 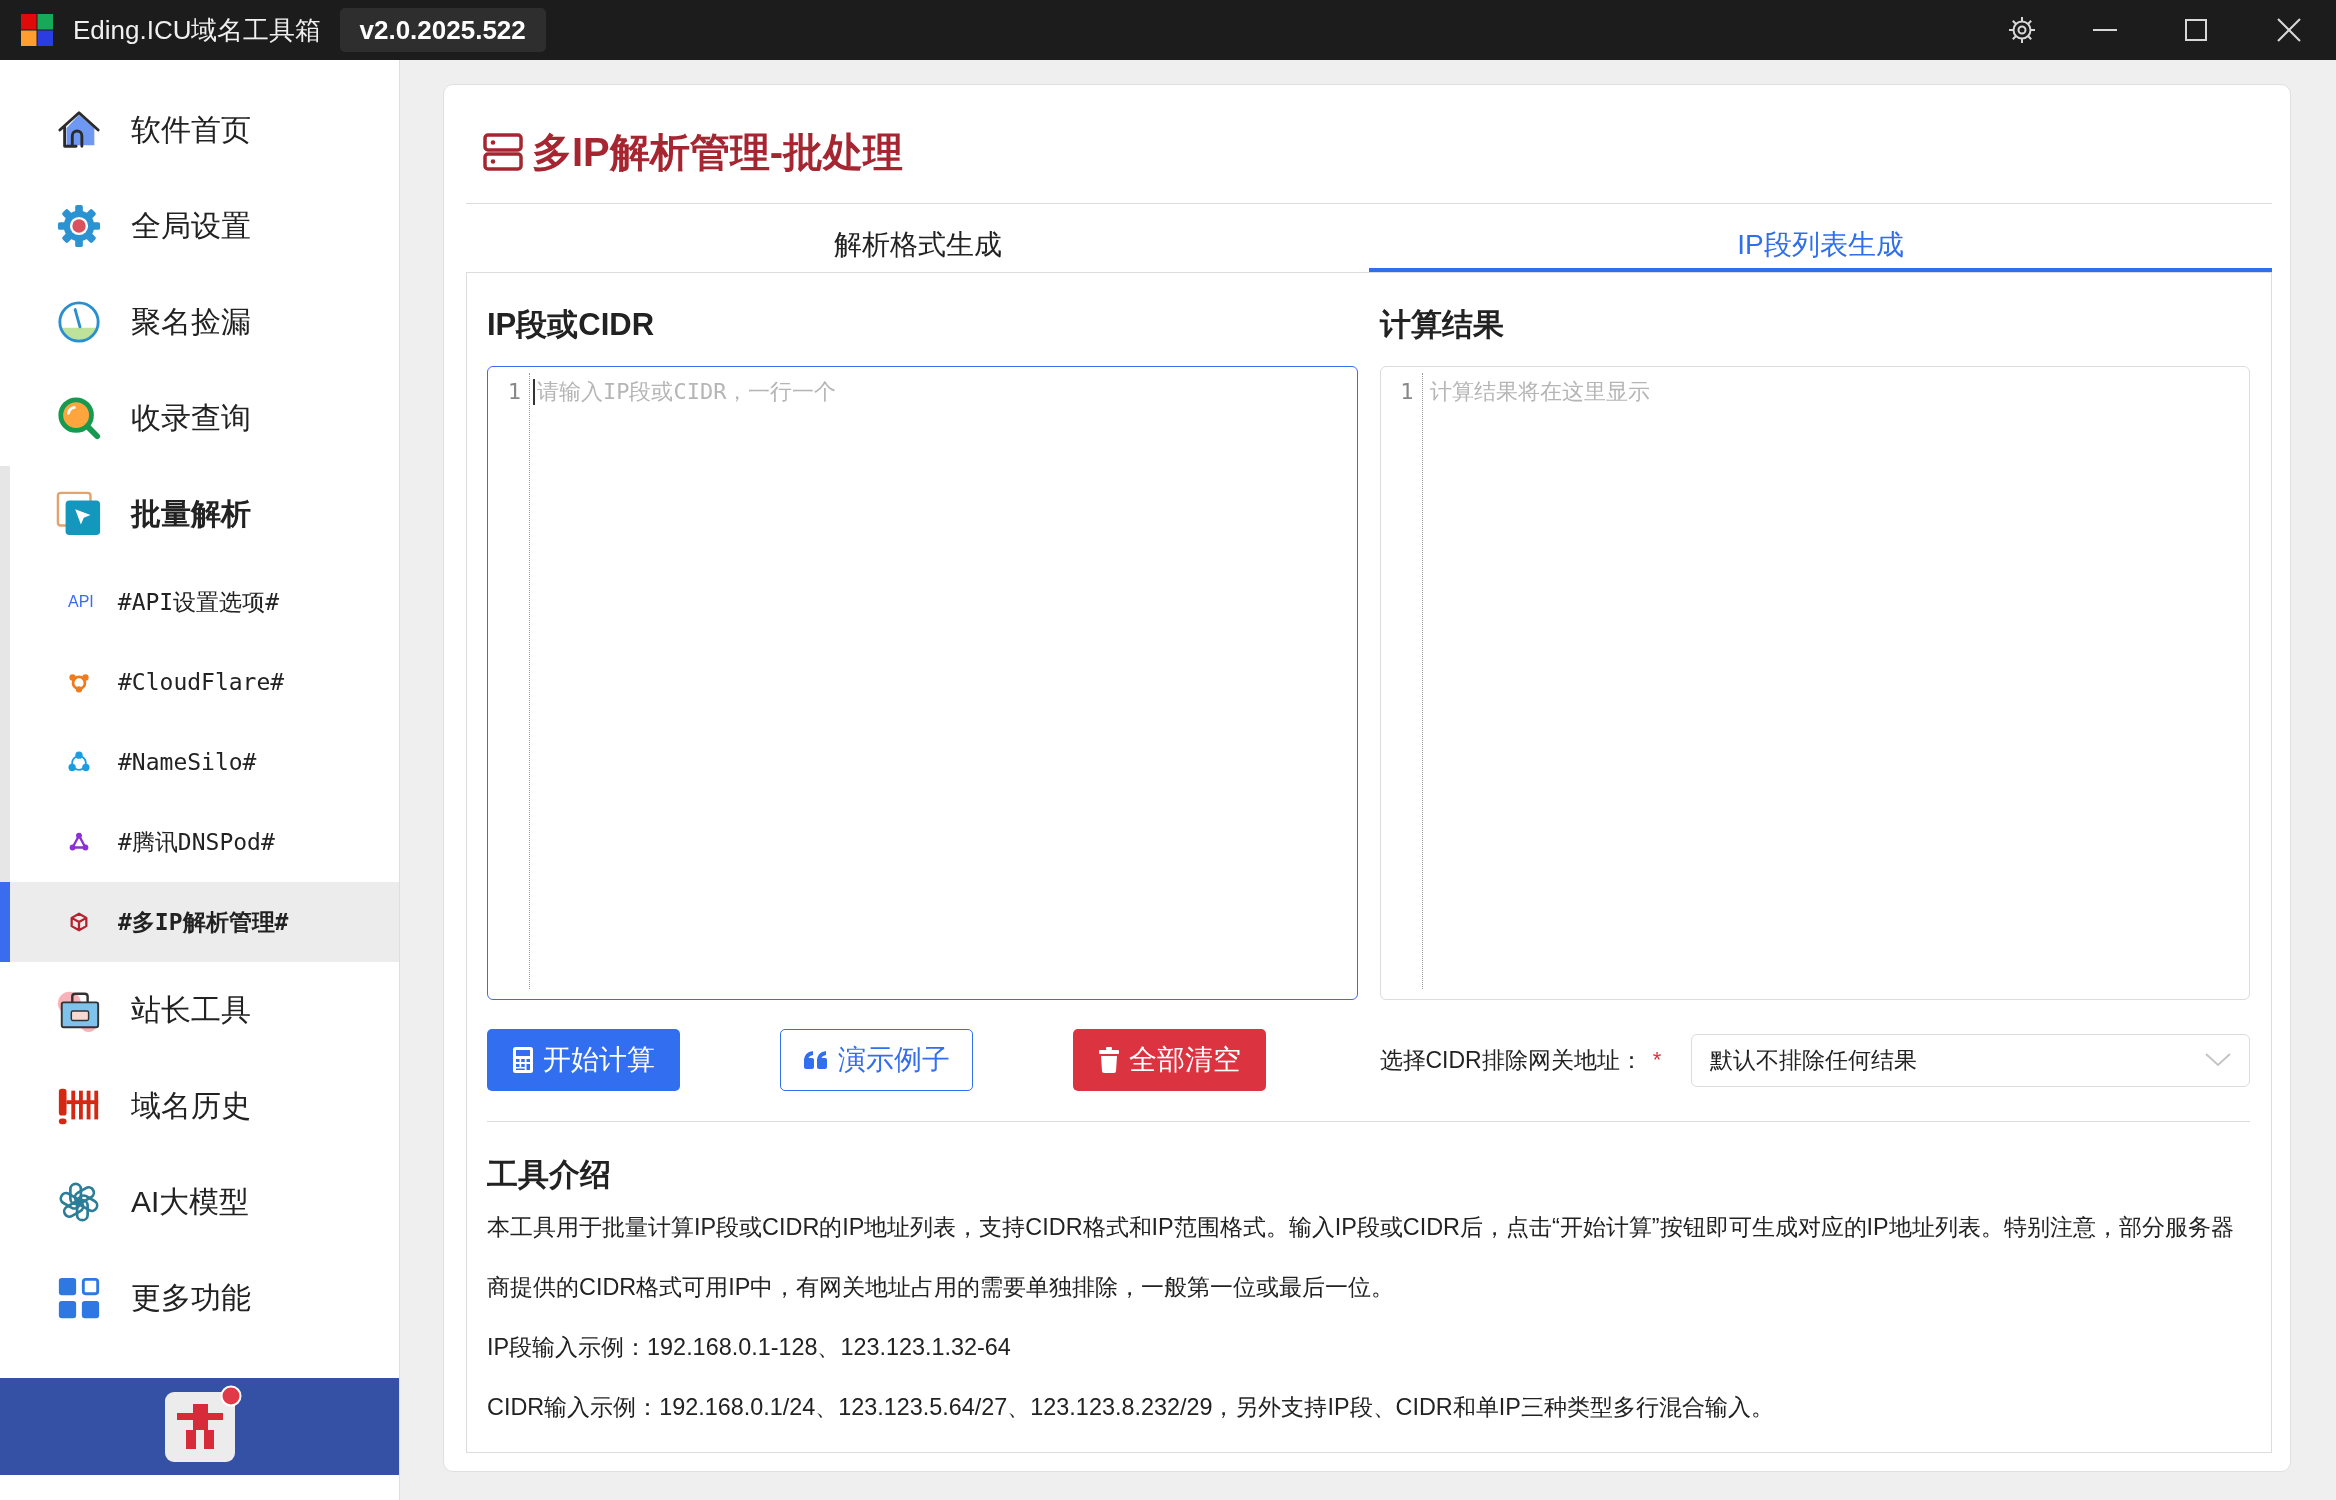 What do you see at coordinates (571, 325) in the screenshot?
I see `section-heading: IP段或CIDR` at bounding box center [571, 325].